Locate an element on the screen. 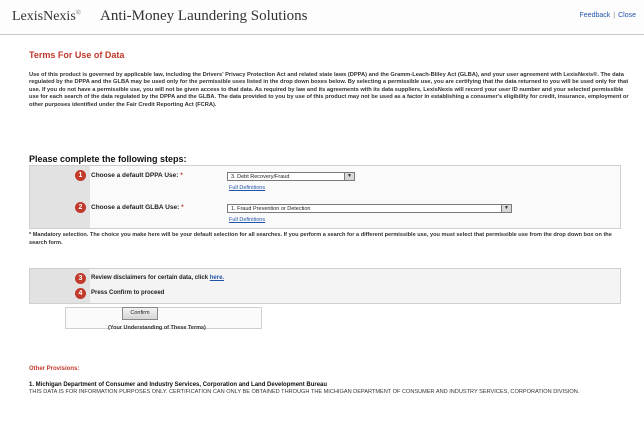 The image size is (644, 424). glba-use-label: Choose a default GLBA Use: * is located at coordinates (137, 207).